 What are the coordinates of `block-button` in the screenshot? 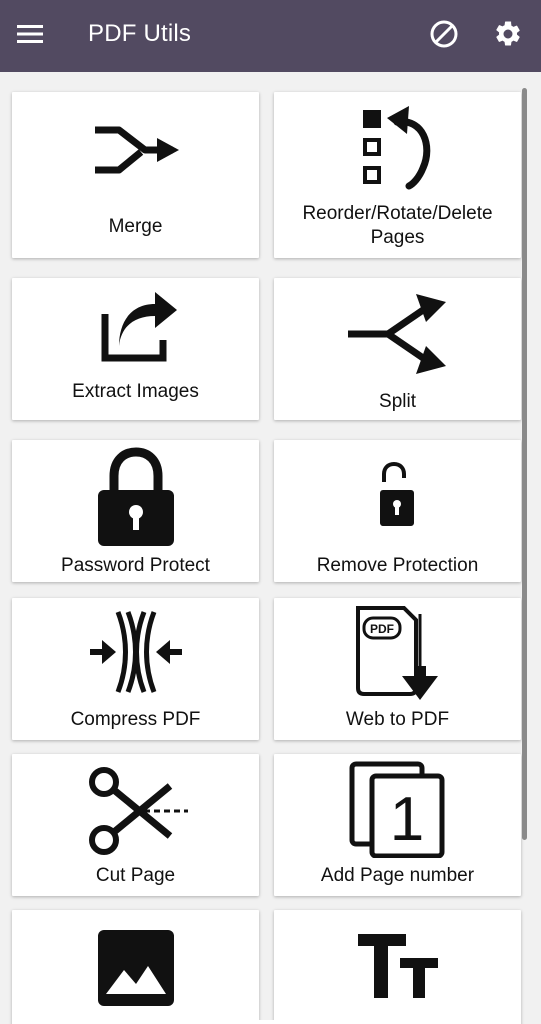 It's located at (444, 34).